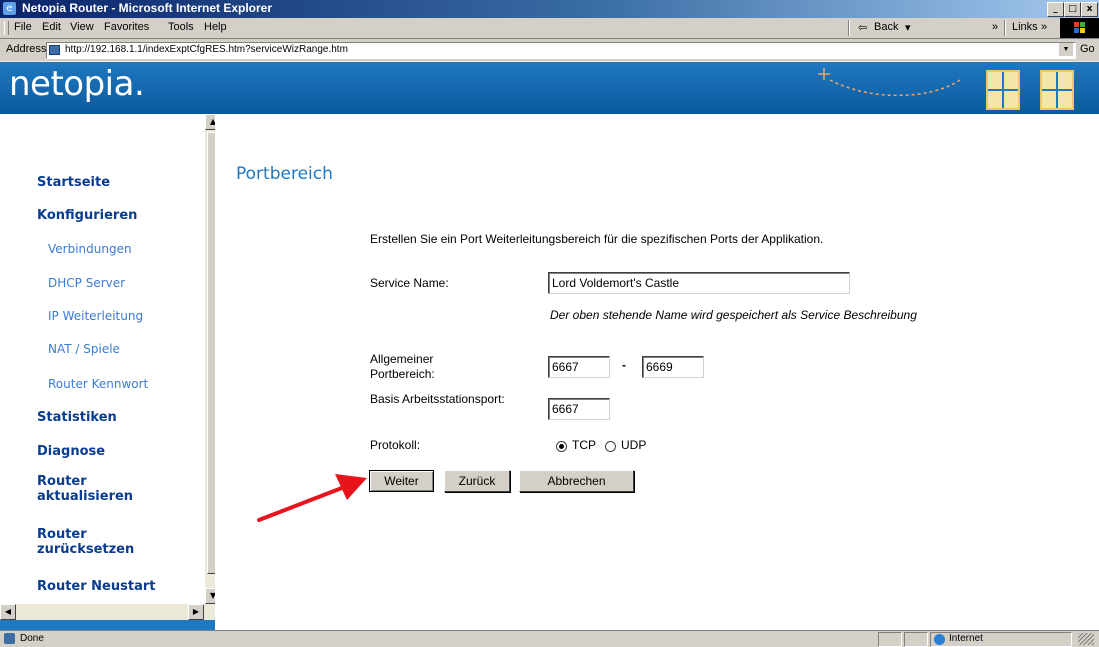 Image resolution: width=1099 pixels, height=647 pixels. Describe the element at coordinates (579, 367) in the screenshot. I see `port-range-start-input: 6667` at that location.